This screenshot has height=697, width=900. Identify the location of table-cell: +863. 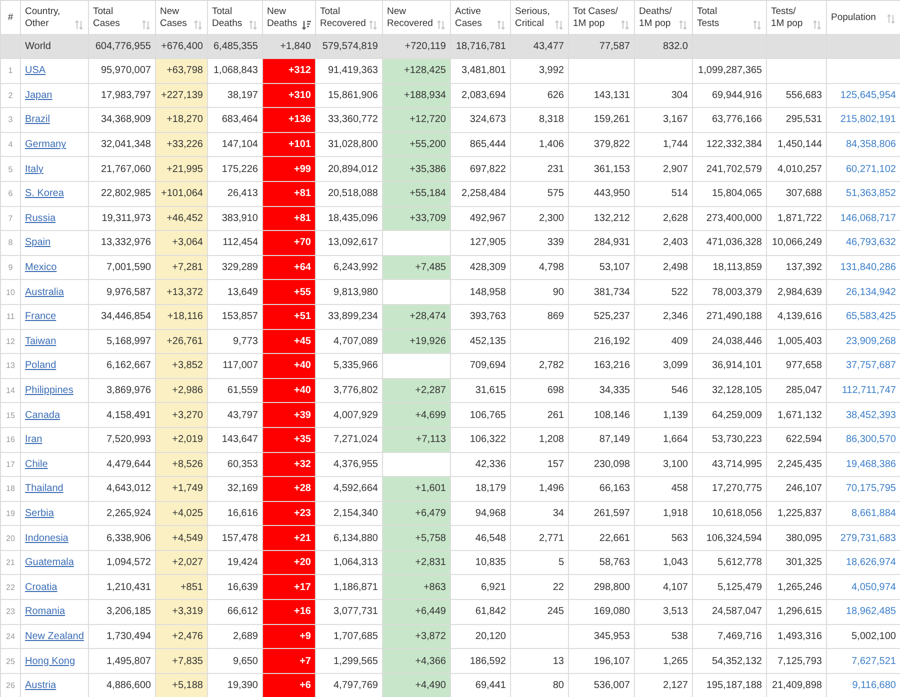
(416, 587).